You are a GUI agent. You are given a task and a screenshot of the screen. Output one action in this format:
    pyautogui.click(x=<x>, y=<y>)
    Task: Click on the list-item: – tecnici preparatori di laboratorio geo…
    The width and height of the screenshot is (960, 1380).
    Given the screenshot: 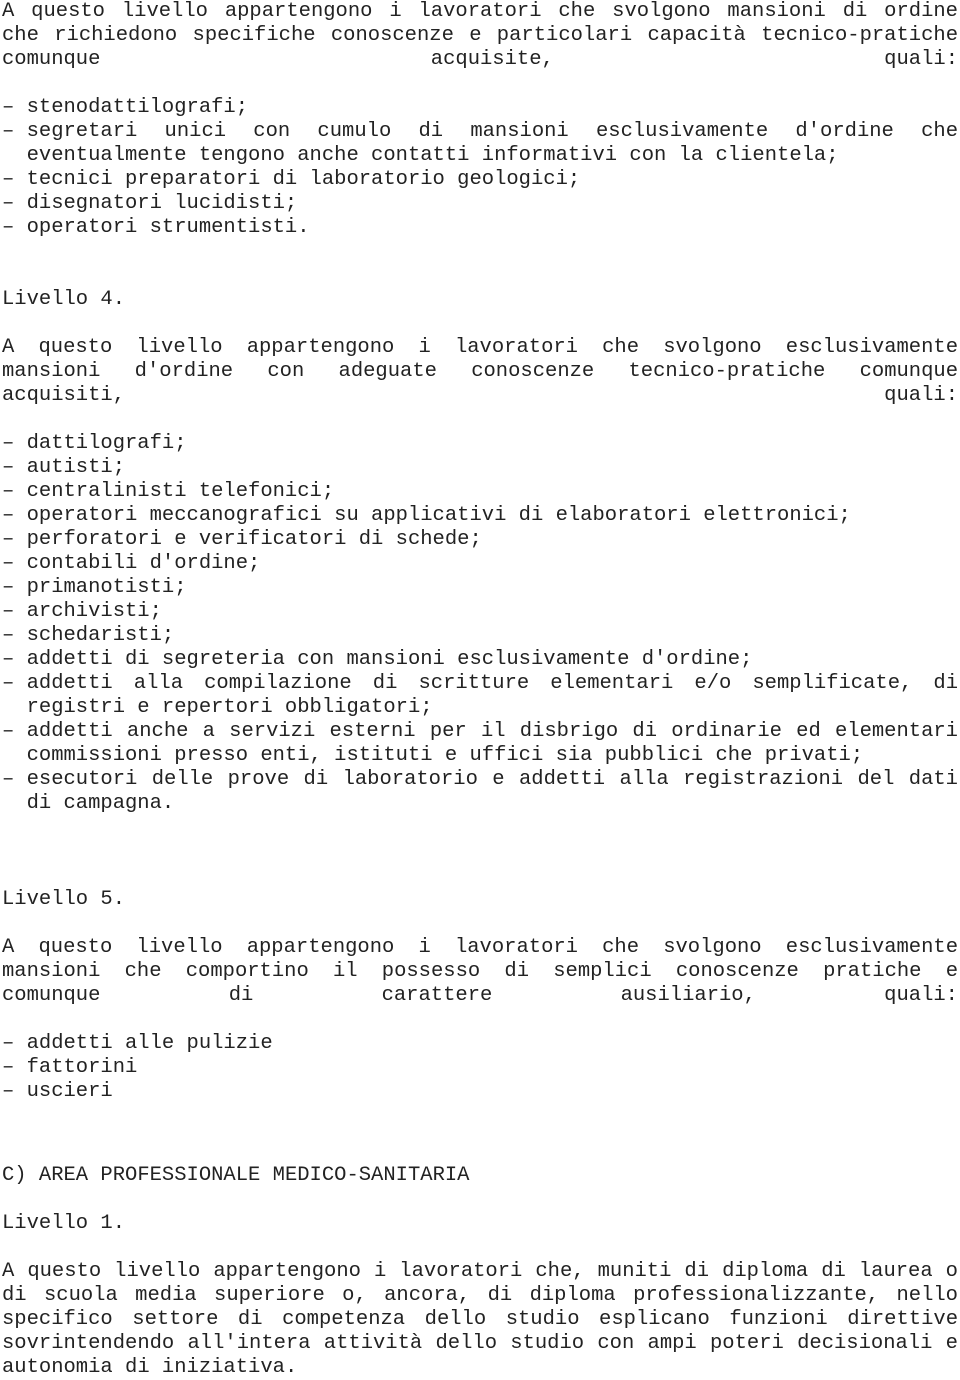 What is the action you would take?
    pyautogui.click(x=480, y=180)
    